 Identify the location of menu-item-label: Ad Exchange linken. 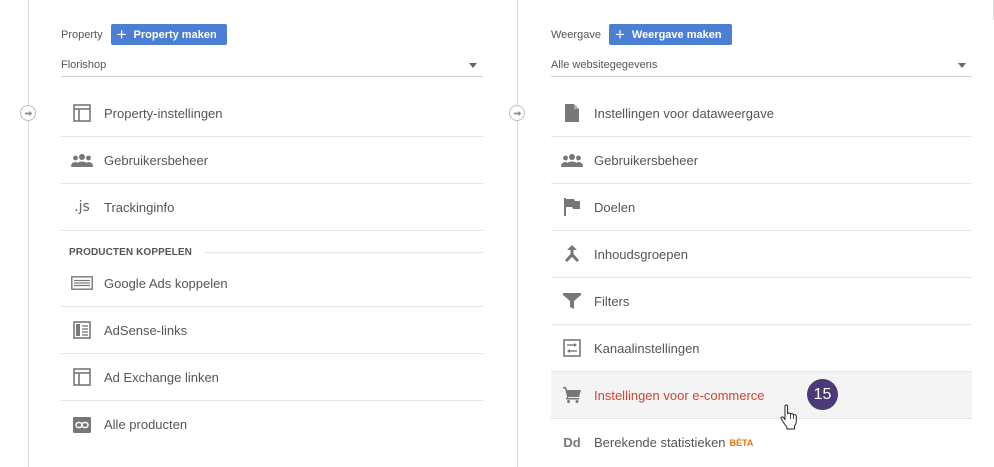
(161, 377).